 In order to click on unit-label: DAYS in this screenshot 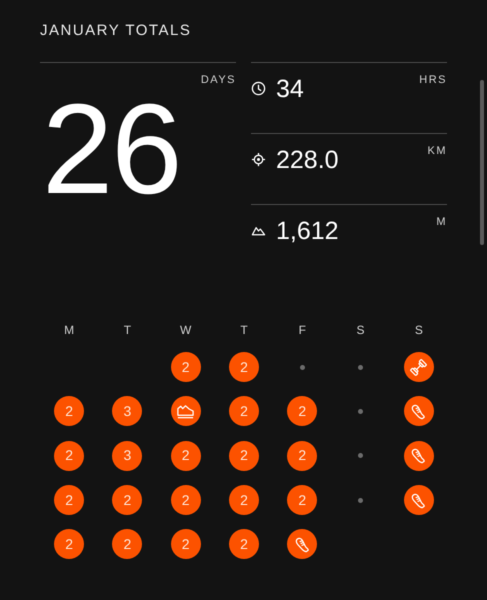, I will do `click(218, 80)`.